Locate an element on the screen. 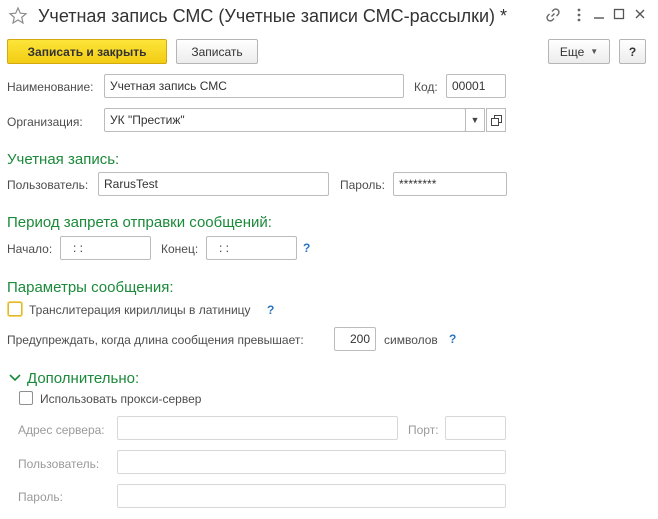 The height and width of the screenshot is (519, 658). favorite-star-icon is located at coordinates (18, 17).